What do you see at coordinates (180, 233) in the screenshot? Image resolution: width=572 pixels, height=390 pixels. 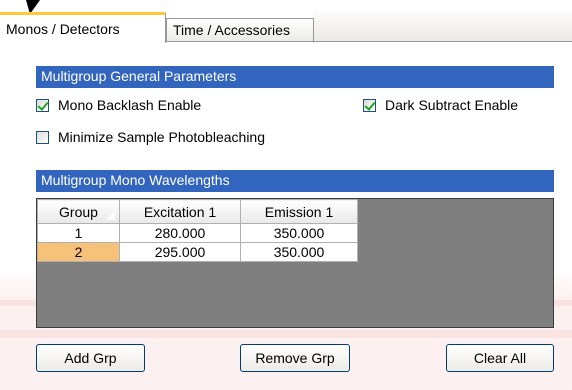 I see `excitation-cell: 280.000` at bounding box center [180, 233].